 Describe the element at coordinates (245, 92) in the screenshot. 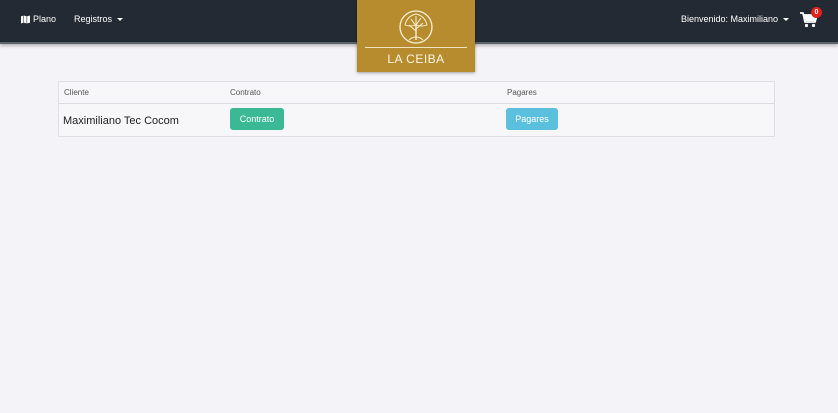

I see `column-header-contrato: Contrato` at that location.